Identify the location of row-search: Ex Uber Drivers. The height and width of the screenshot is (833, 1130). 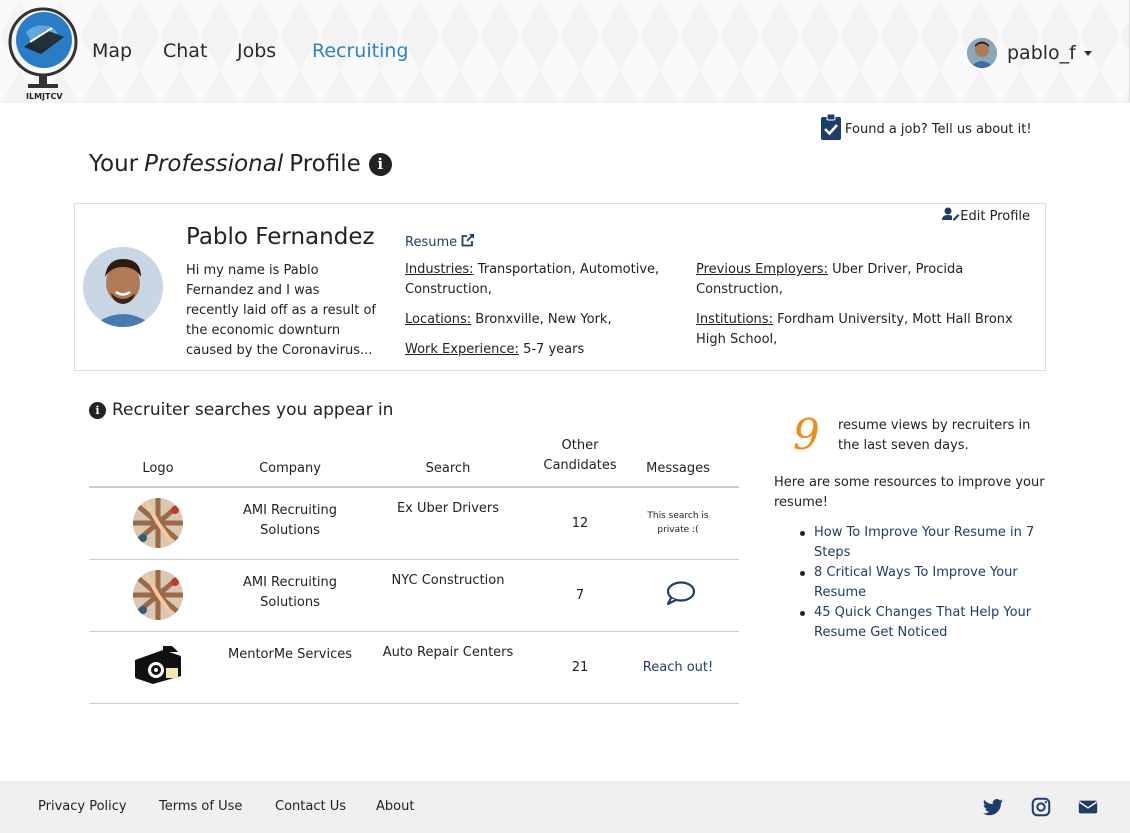
(448, 523).